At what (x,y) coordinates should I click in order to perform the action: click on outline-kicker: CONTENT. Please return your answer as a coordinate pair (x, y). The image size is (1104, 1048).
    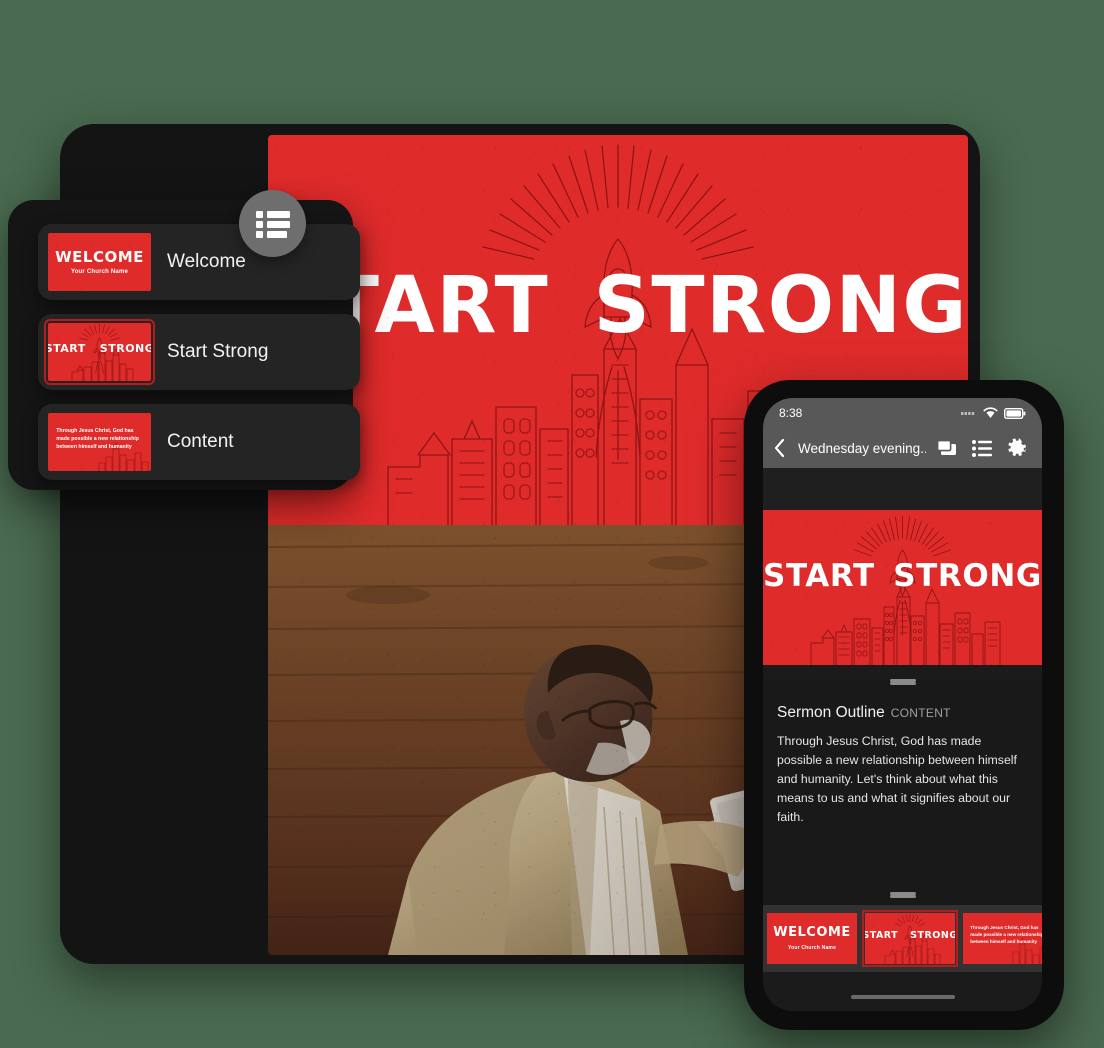
    Looking at the image, I should click on (920, 713).